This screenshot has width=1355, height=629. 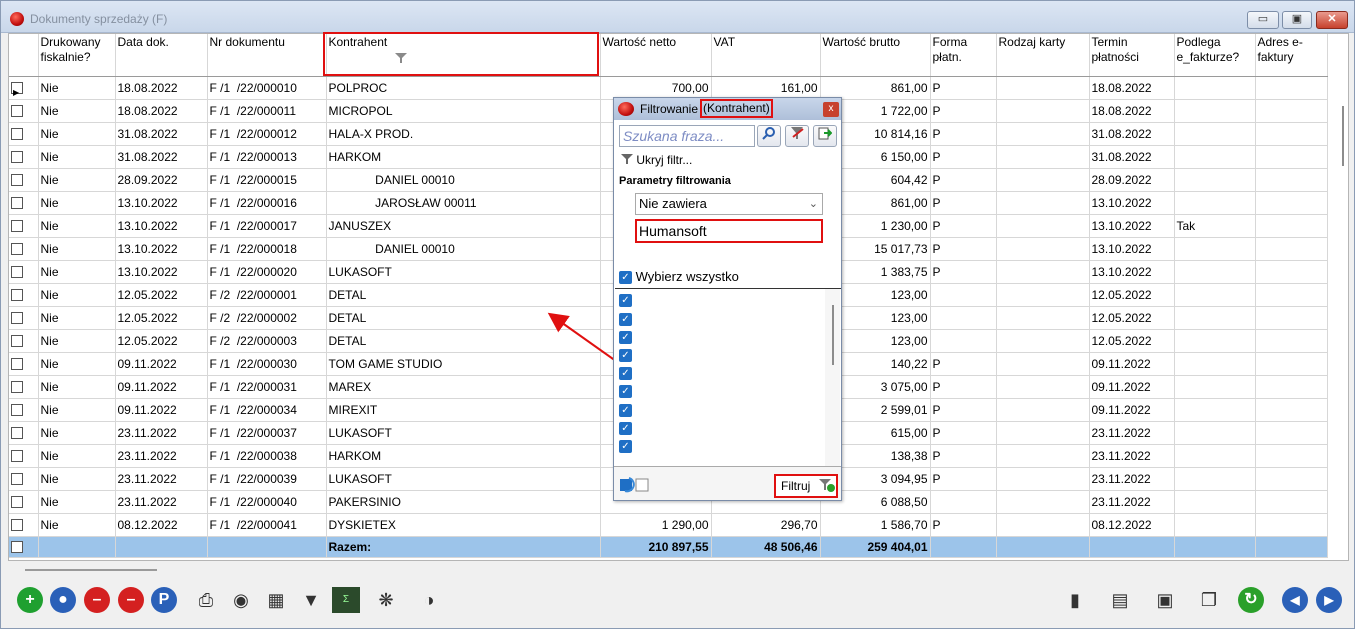 I want to click on minimize-button: ▭, so click(x=1263, y=20).